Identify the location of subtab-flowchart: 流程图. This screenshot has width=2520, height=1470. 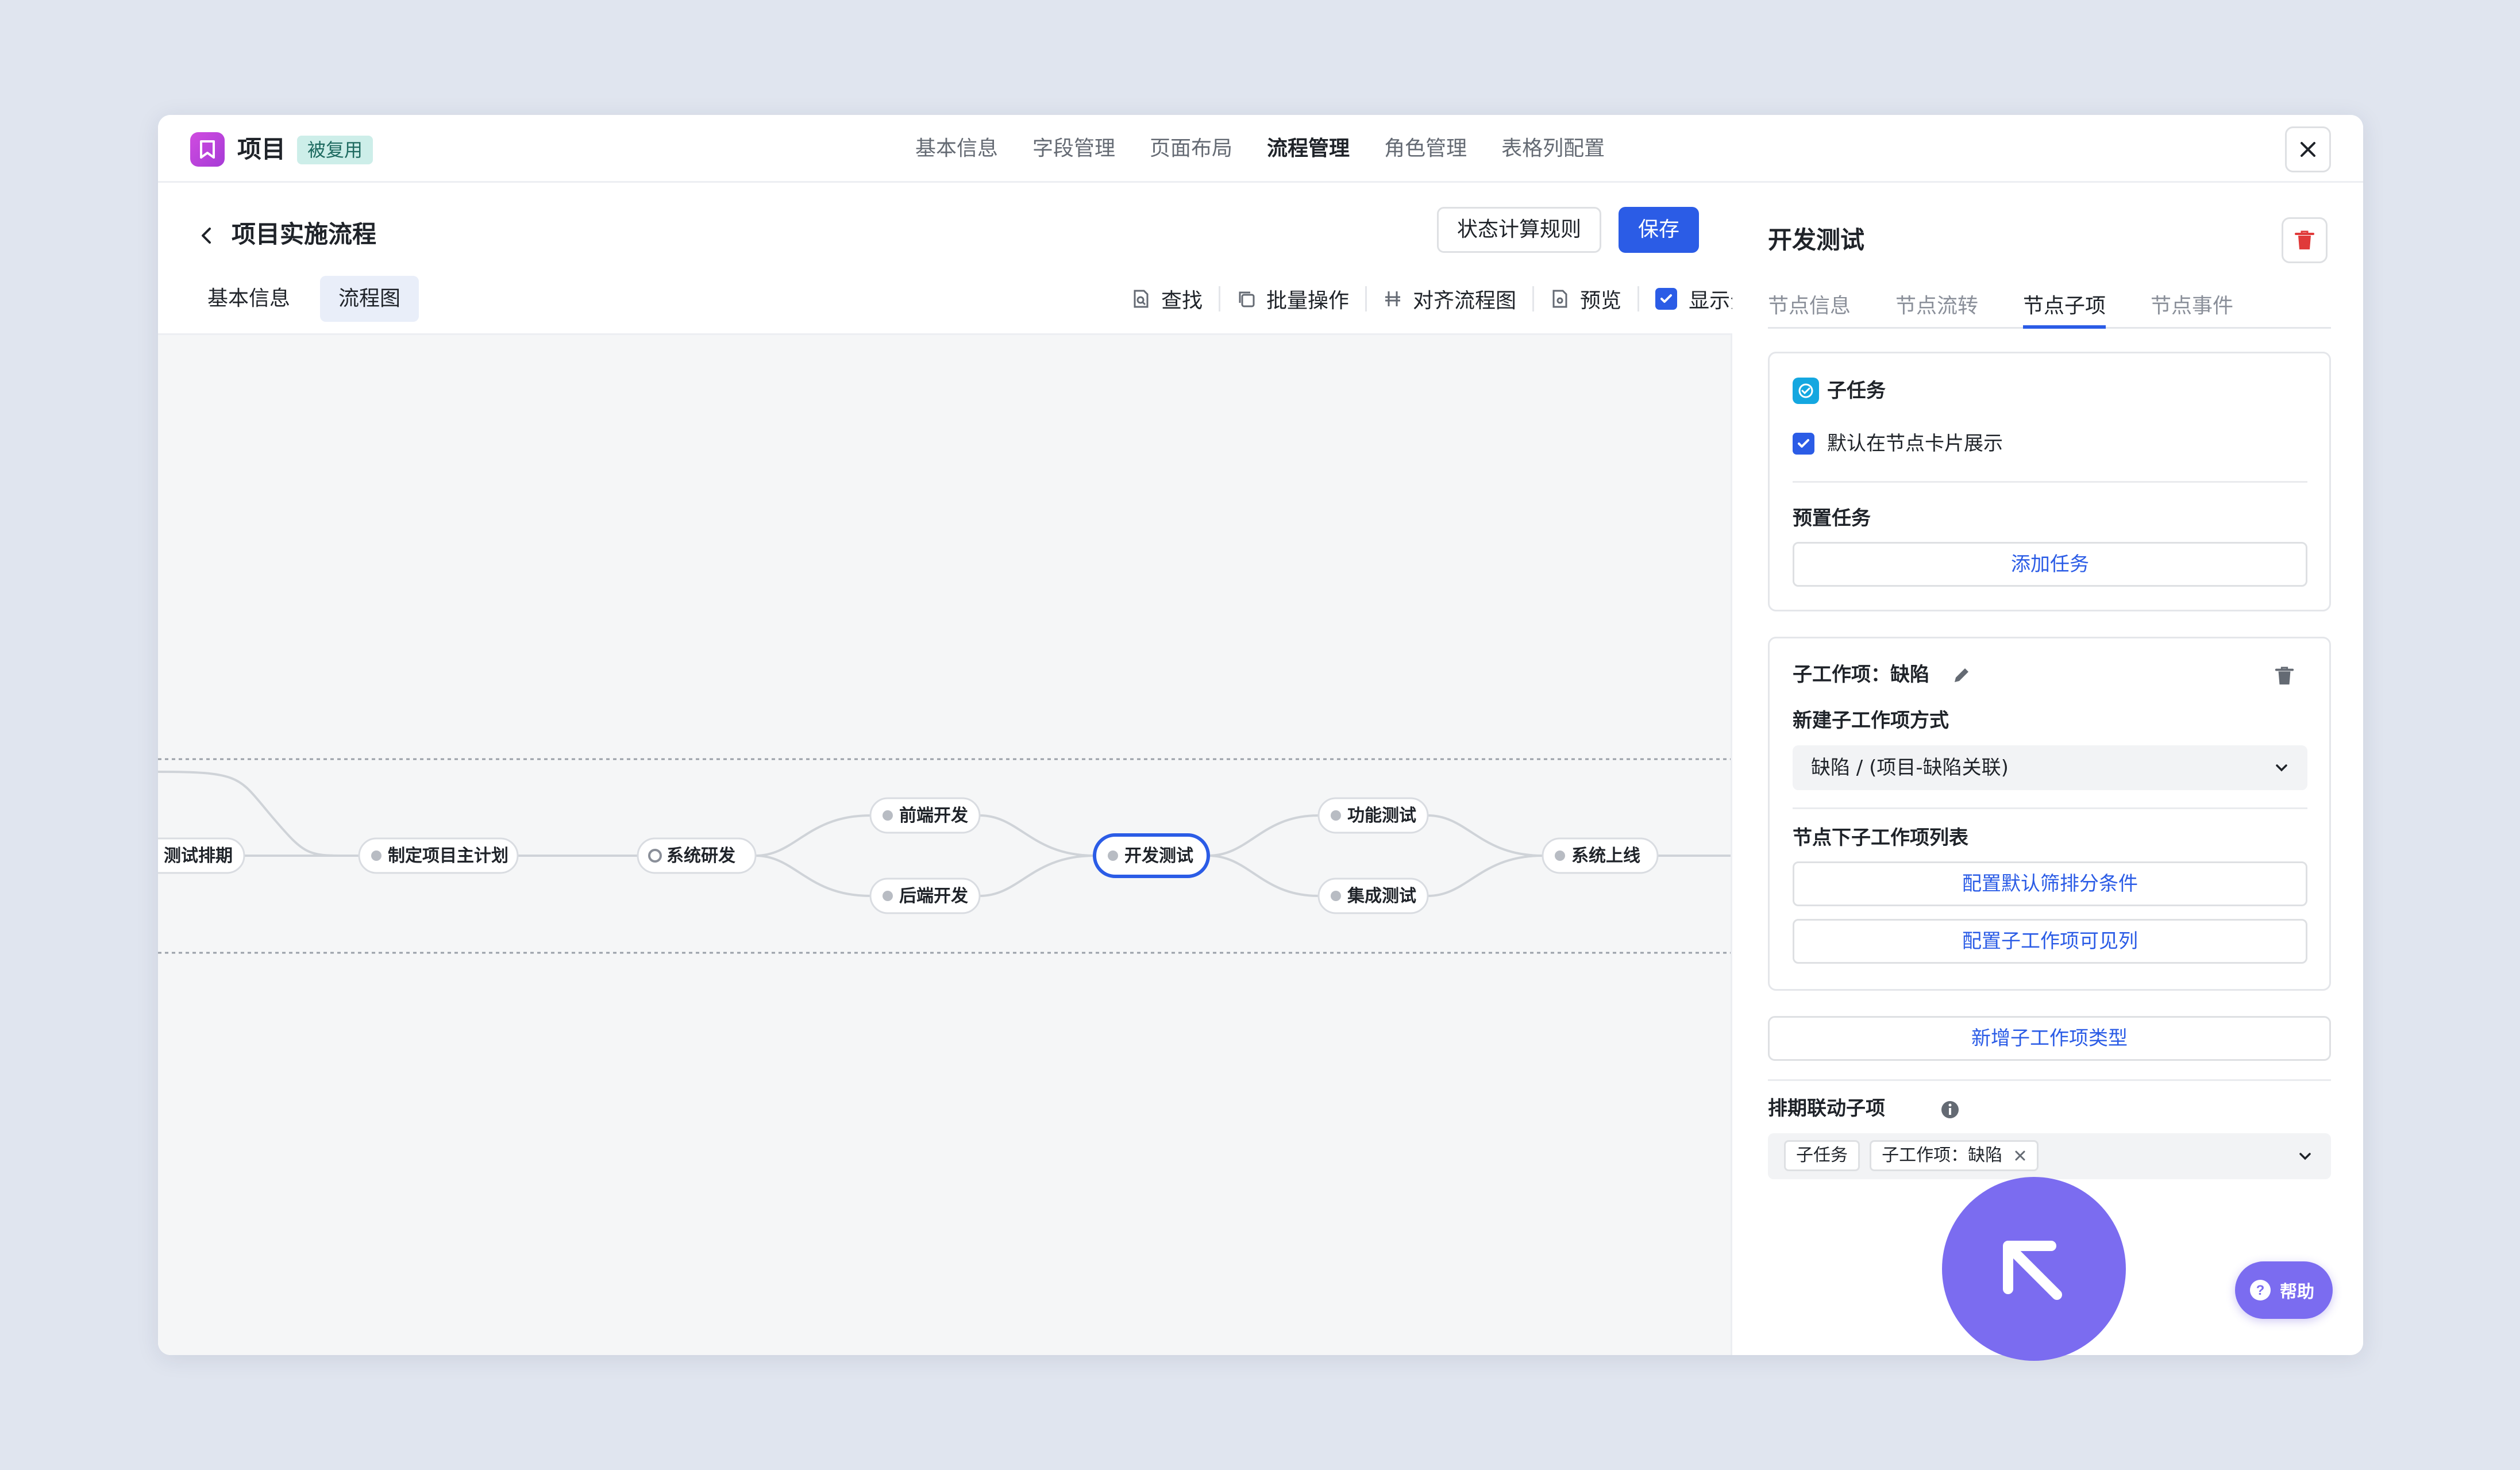
(370, 299).